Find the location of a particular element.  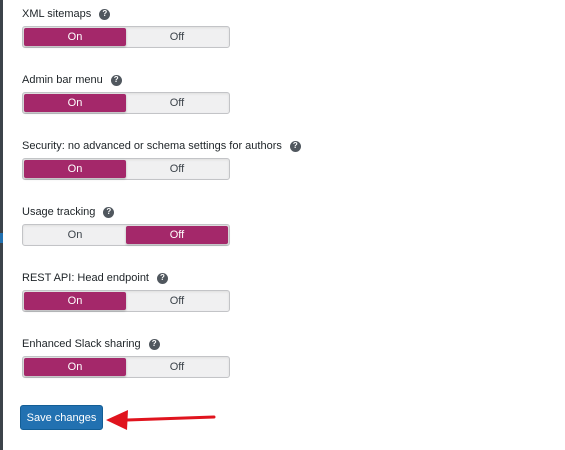

setting-label-row: XML sitemaps ? is located at coordinates (66, 14).